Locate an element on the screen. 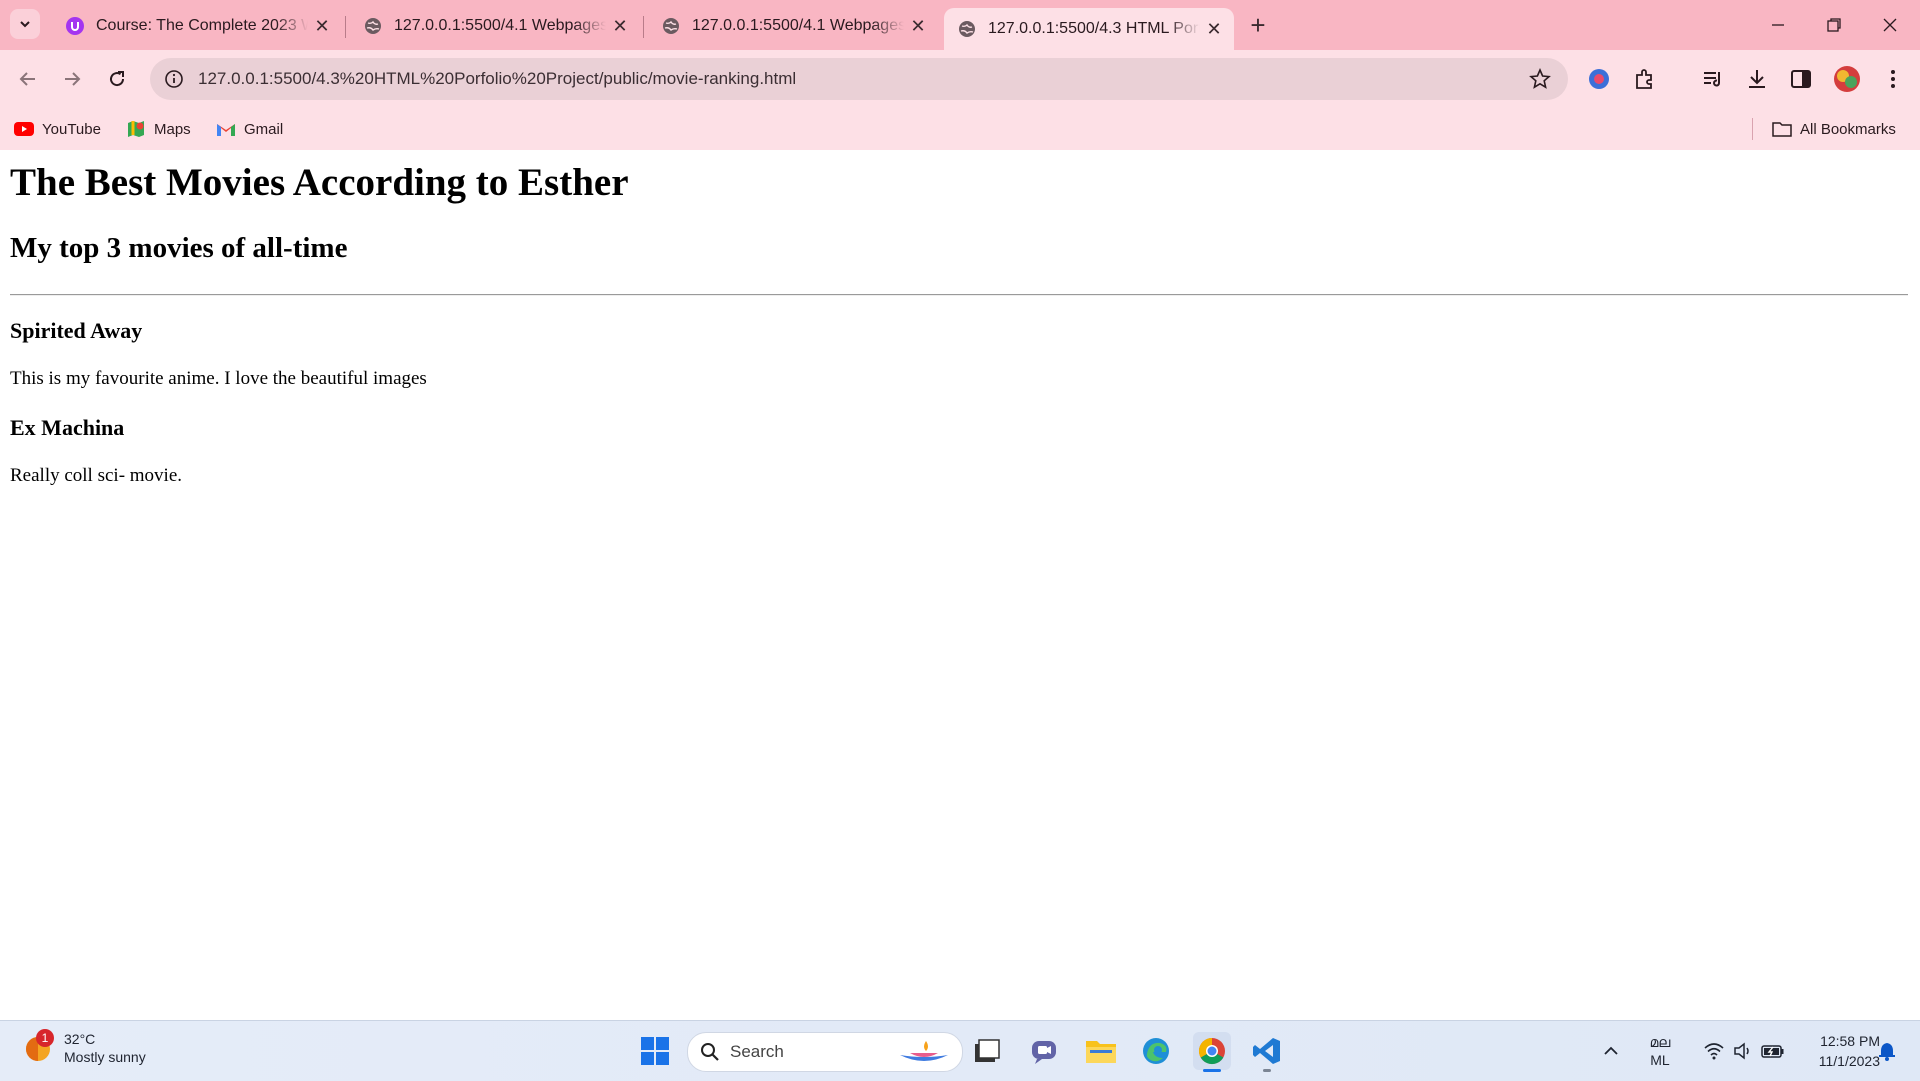 This screenshot has height=1081, width=1920. chevron-up-icon is located at coordinates (1611, 1050).